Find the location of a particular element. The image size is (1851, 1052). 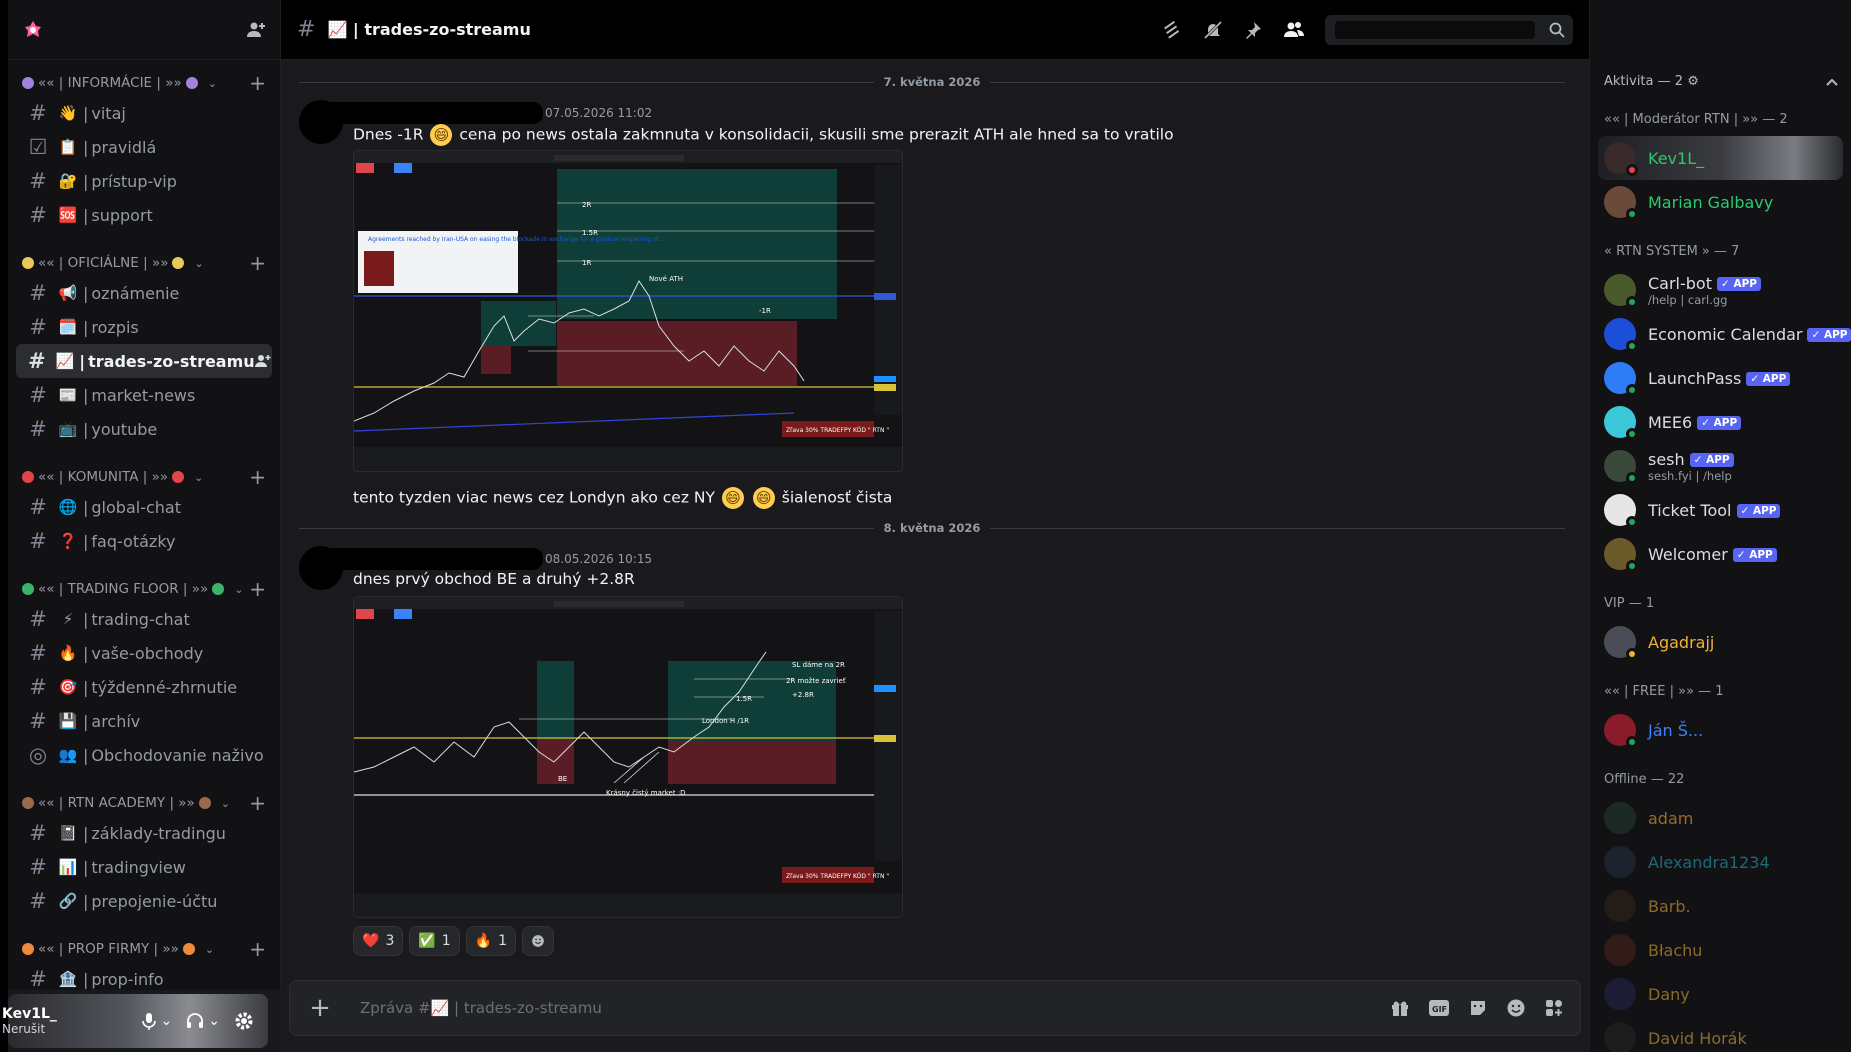

channel-item: # 📓 | základy-tradingu is located at coordinates (144, 833).